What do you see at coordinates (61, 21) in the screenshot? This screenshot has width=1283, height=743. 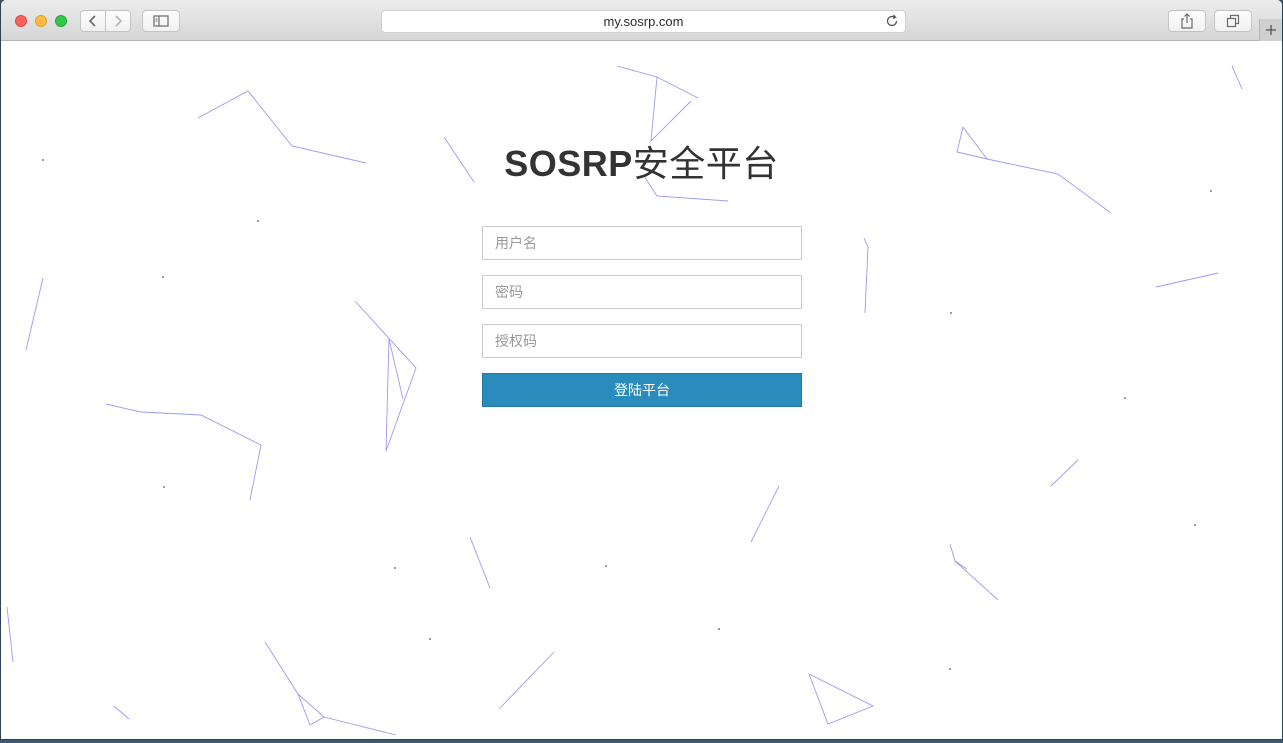 I see `zoom-window-button` at bounding box center [61, 21].